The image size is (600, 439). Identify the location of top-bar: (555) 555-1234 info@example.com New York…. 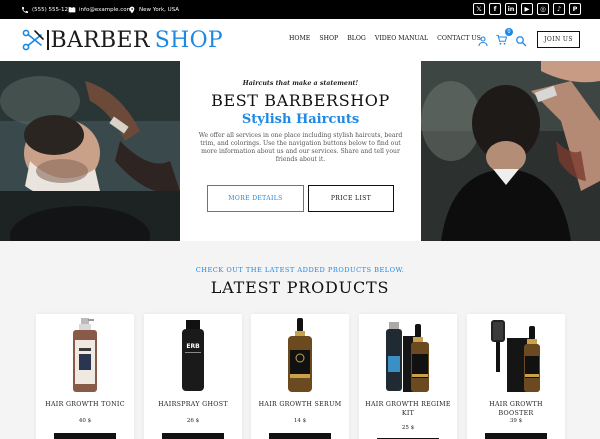
(300, 9).